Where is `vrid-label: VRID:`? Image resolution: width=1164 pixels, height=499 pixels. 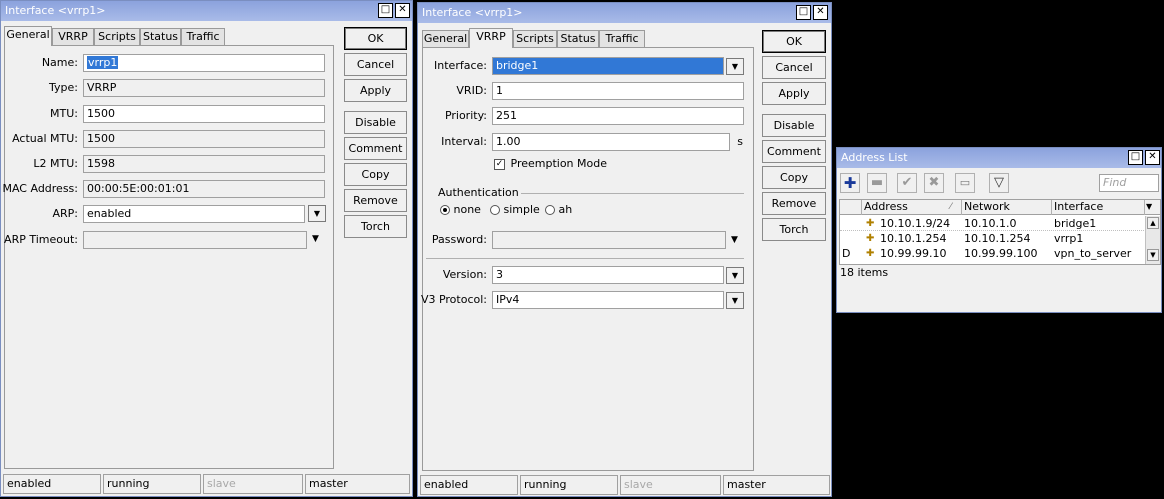
vrid-label: VRID: is located at coordinates (471, 90).